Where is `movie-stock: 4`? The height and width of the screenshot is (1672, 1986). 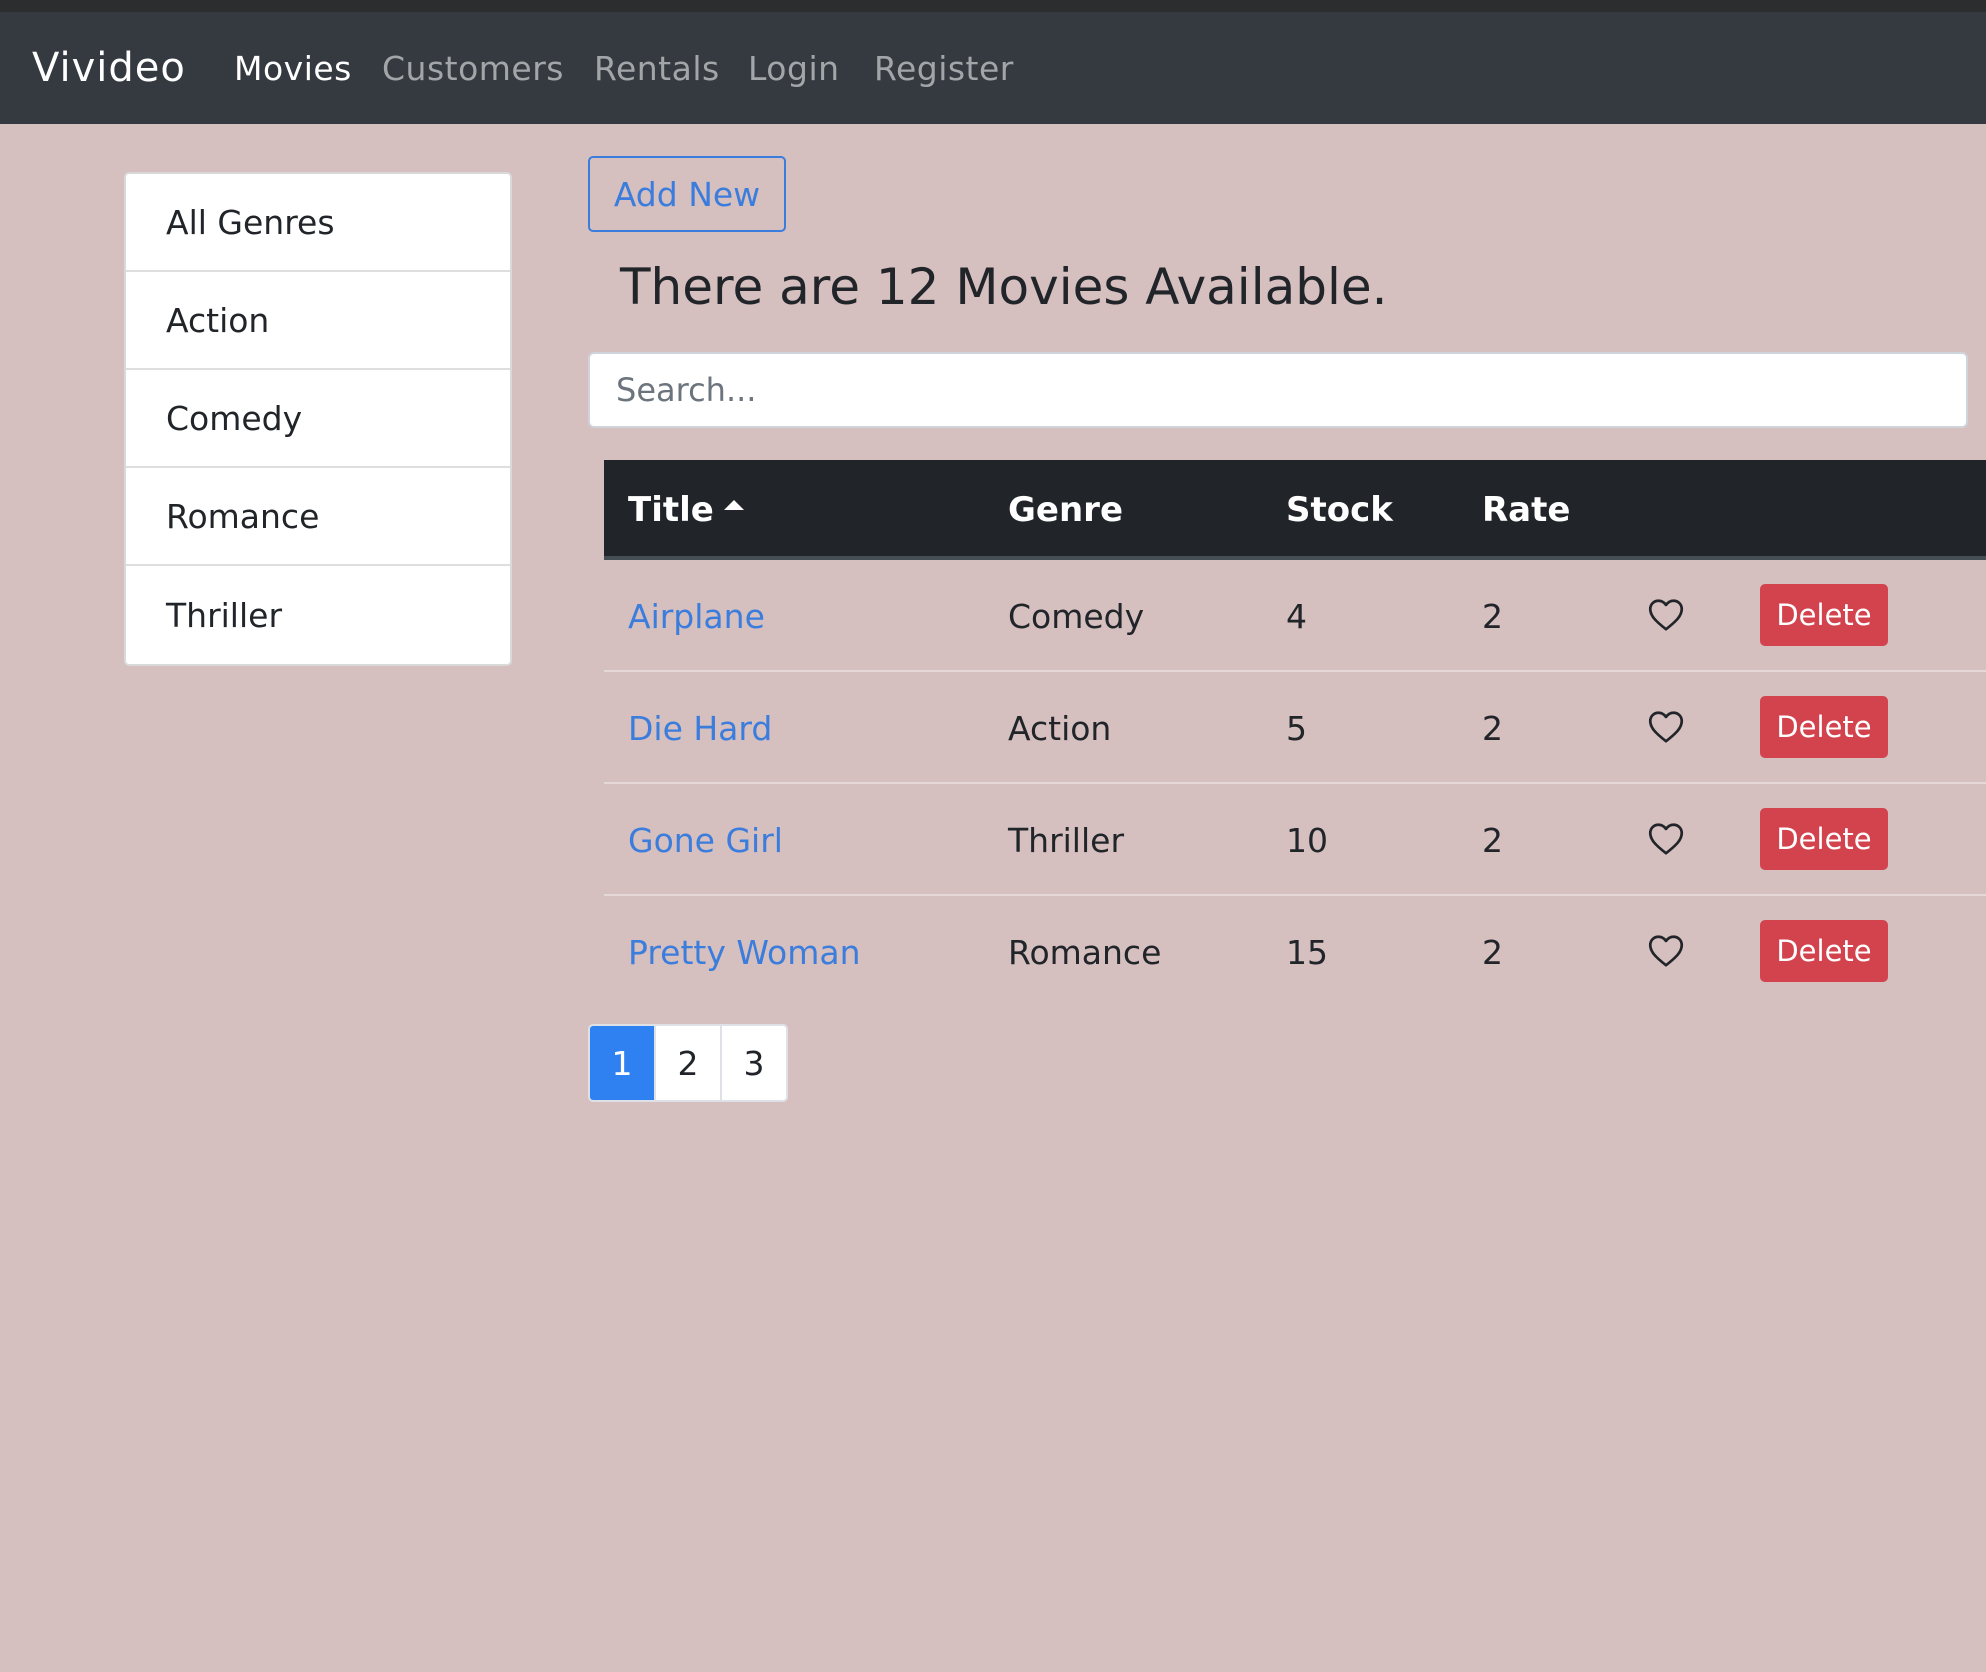 movie-stock: 4 is located at coordinates (1296, 616).